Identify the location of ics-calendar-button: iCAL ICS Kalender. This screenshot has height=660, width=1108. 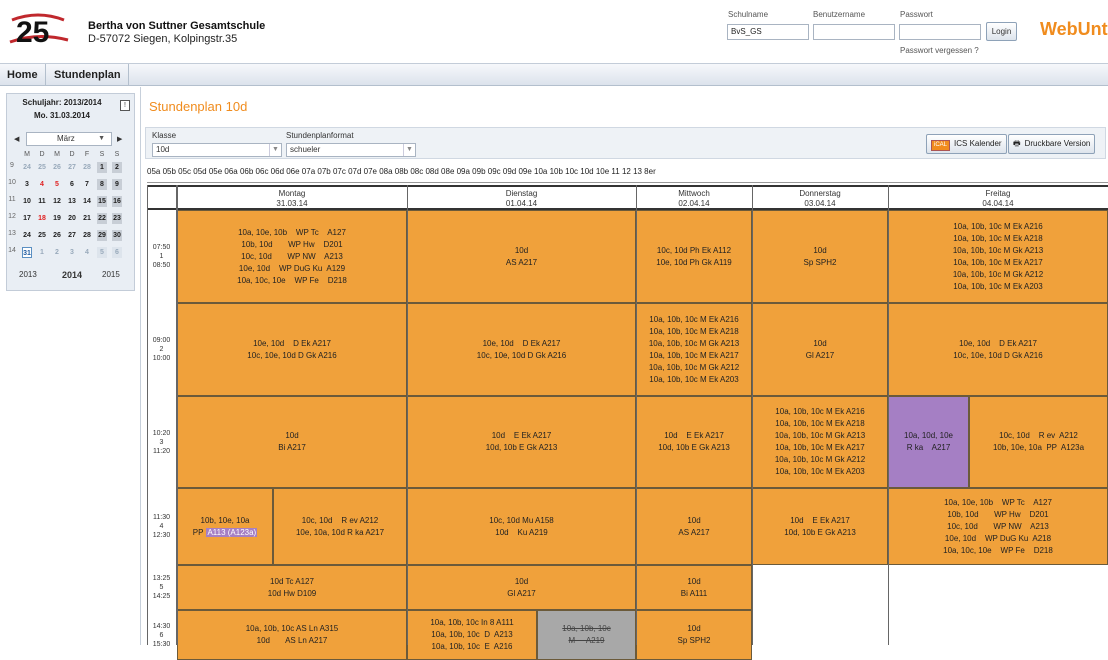
(966, 144).